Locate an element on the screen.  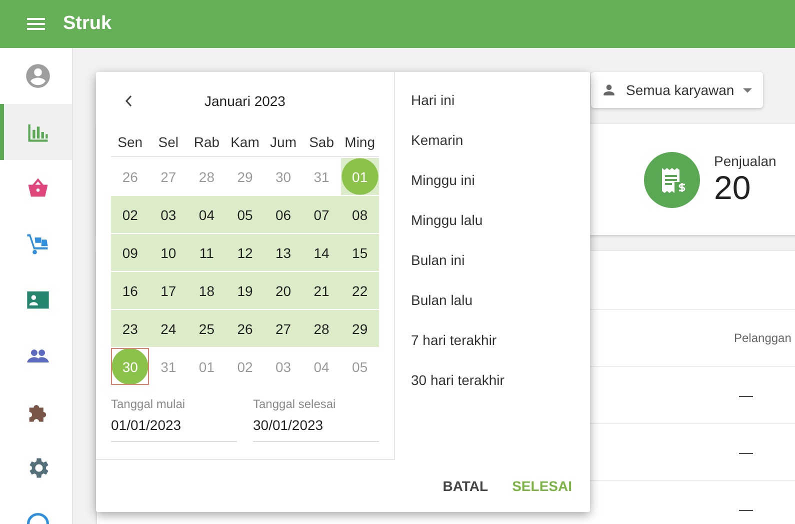
calendar-day: 24 is located at coordinates (168, 328).